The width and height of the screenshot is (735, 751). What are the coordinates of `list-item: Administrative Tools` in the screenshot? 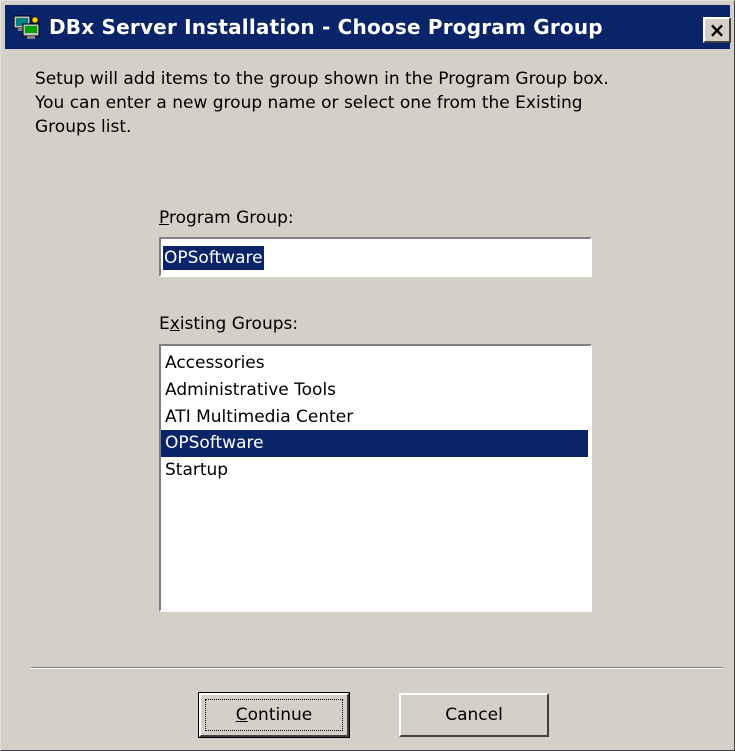 It's located at (374, 390).